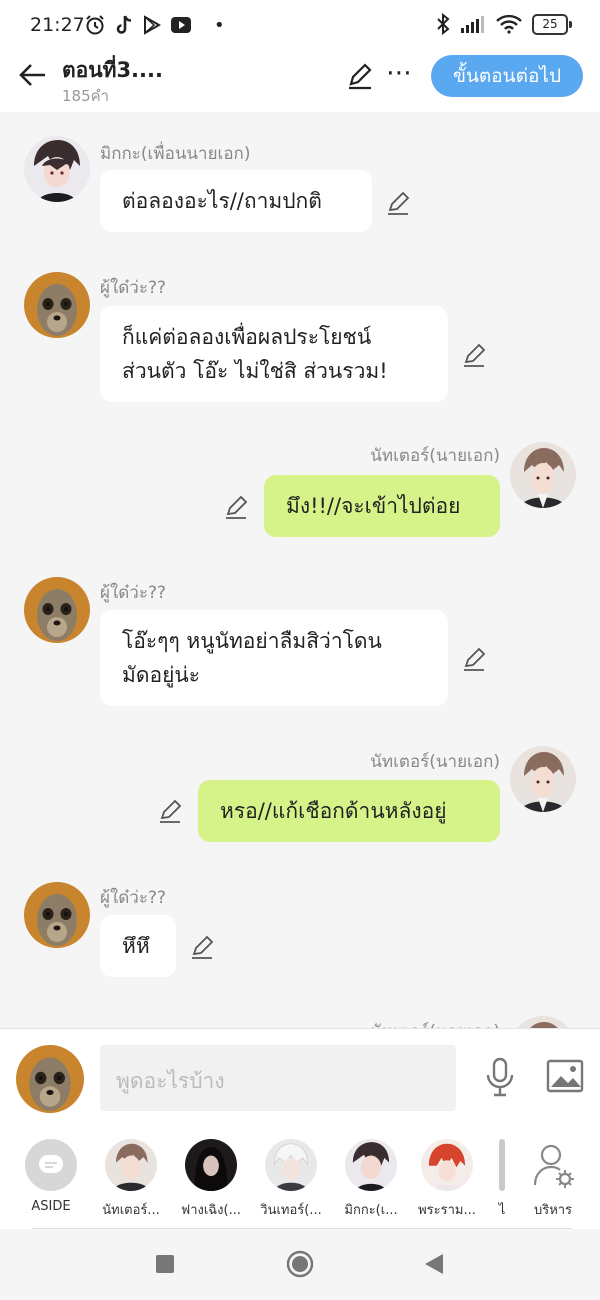 The image size is (600, 1300). What do you see at coordinates (553, 1165) in the screenshot?
I see `manage-user-icon` at bounding box center [553, 1165].